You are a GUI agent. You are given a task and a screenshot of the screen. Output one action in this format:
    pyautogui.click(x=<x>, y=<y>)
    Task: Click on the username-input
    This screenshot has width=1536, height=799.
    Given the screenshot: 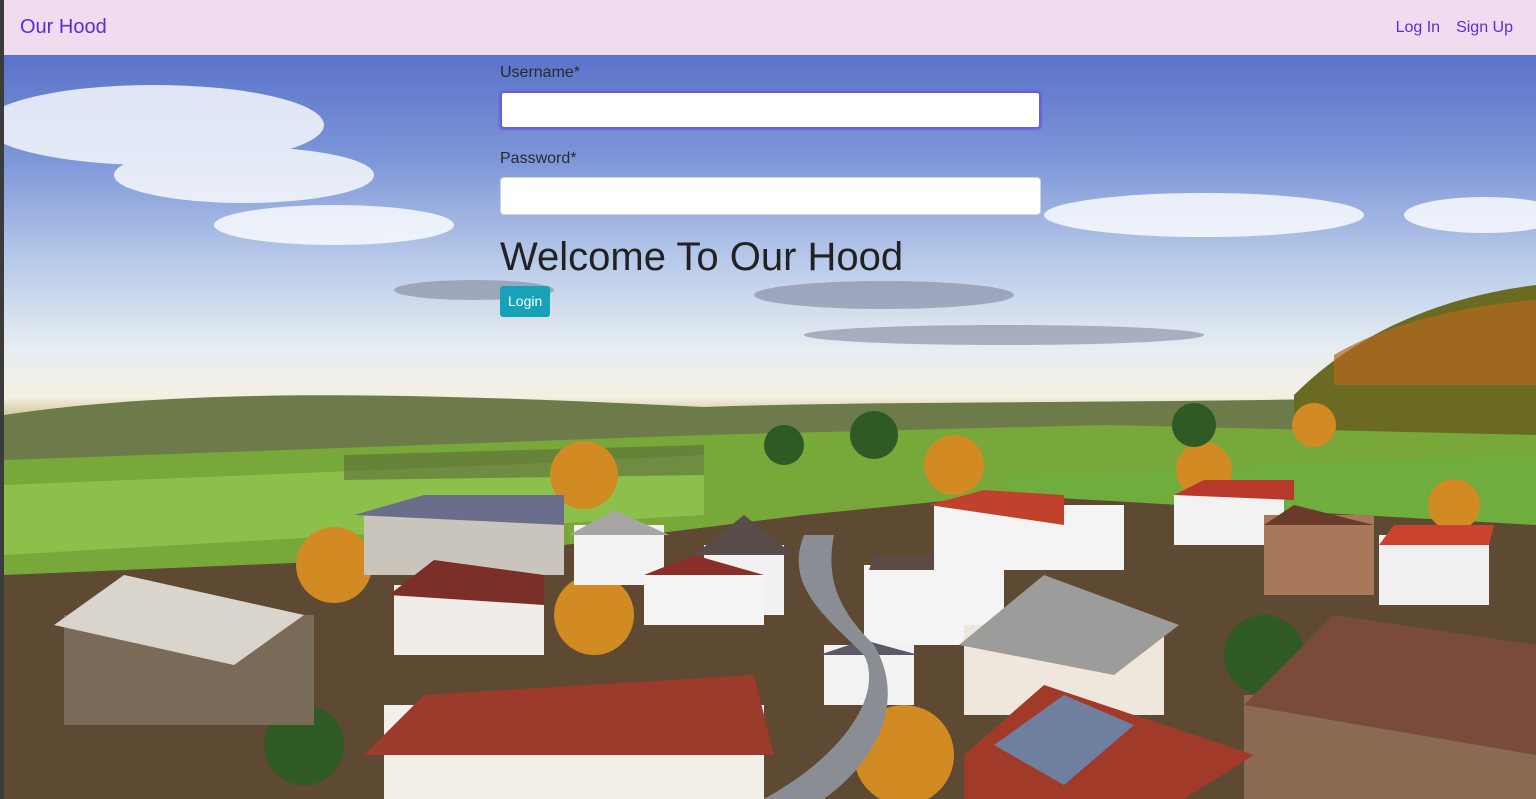 What is the action you would take?
    pyautogui.click(x=770, y=110)
    